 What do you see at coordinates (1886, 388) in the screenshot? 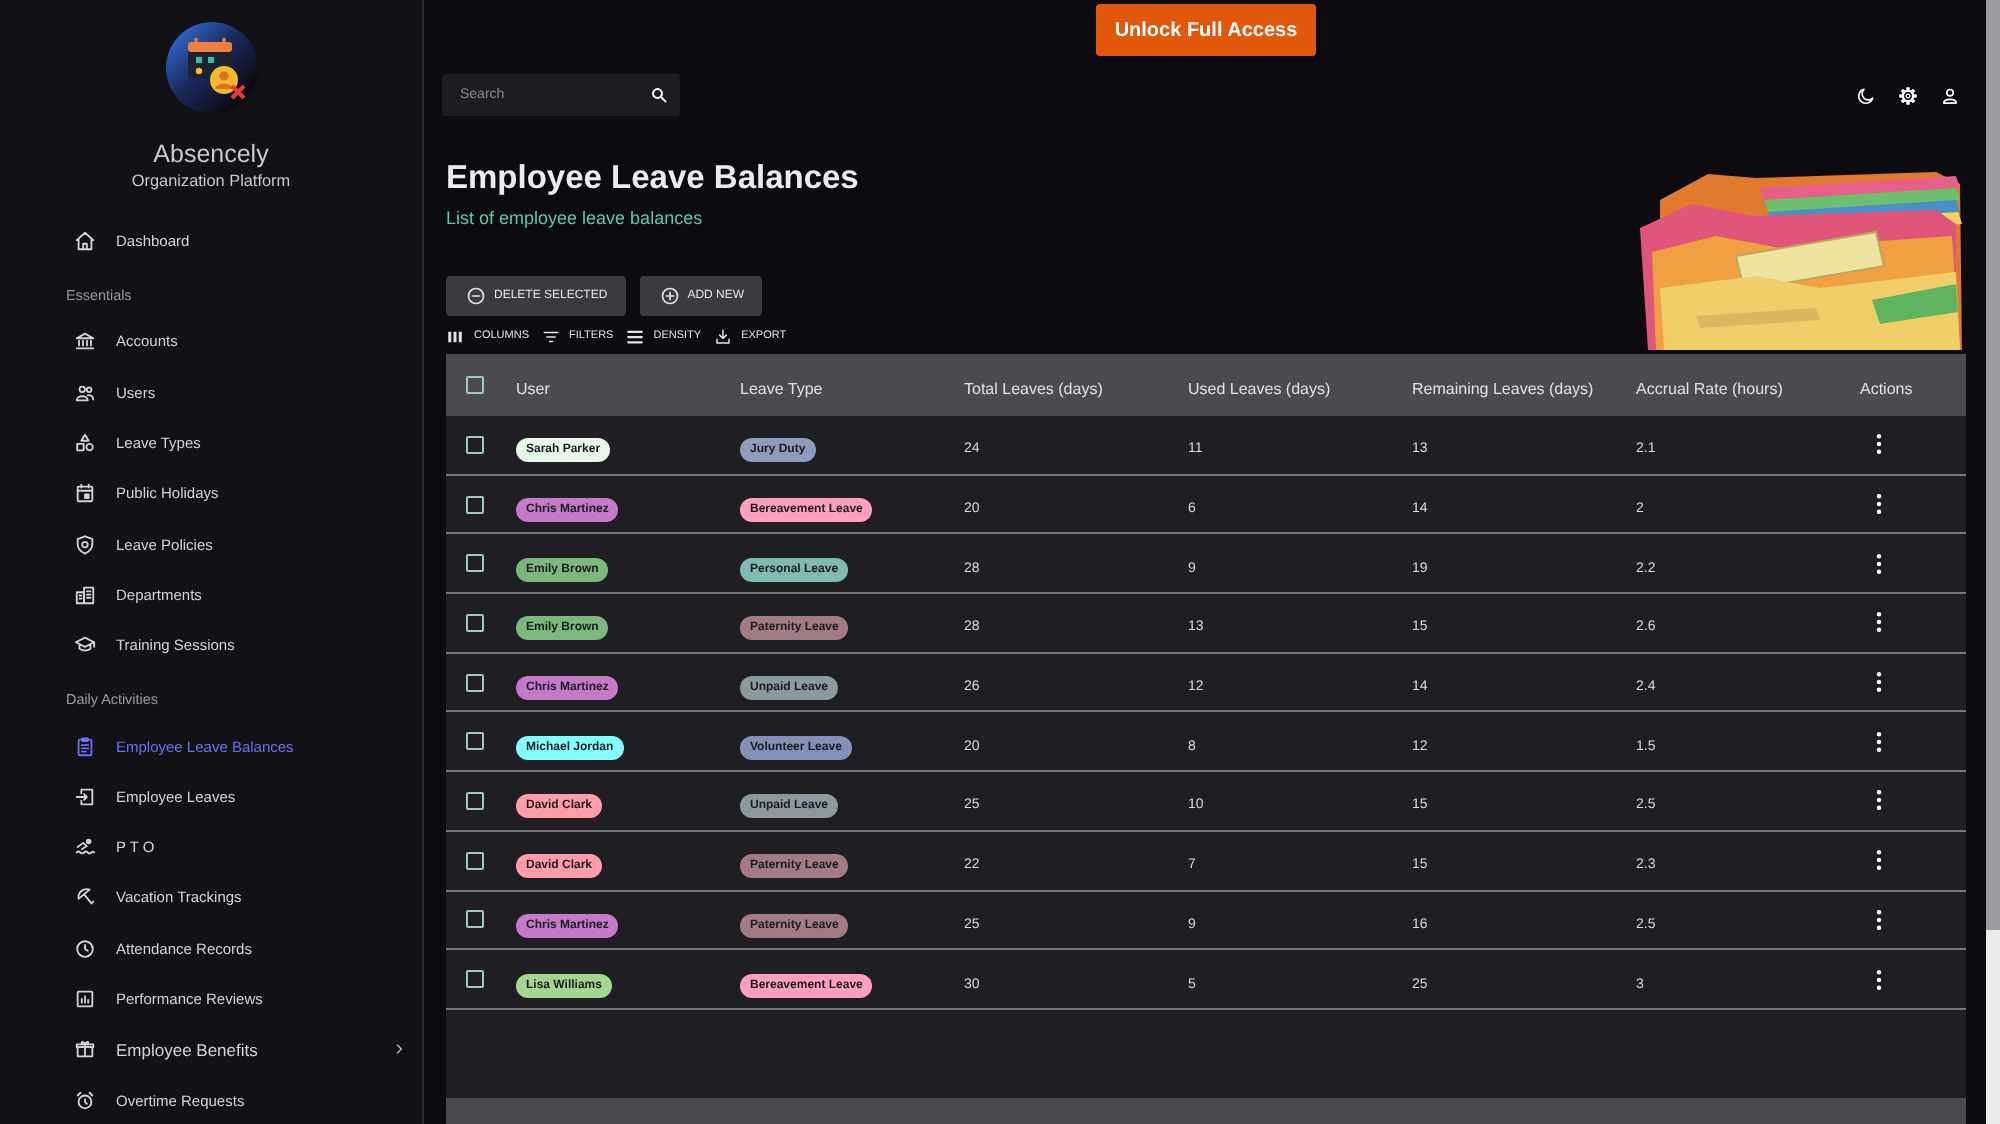
I see `column-header: Actions` at bounding box center [1886, 388].